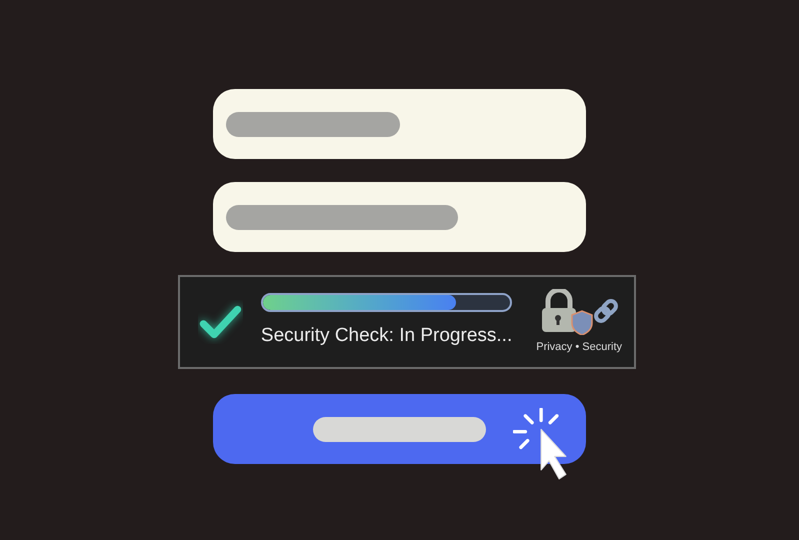 The height and width of the screenshot is (540, 799). Describe the element at coordinates (399, 429) in the screenshot. I see `primary-button` at that location.